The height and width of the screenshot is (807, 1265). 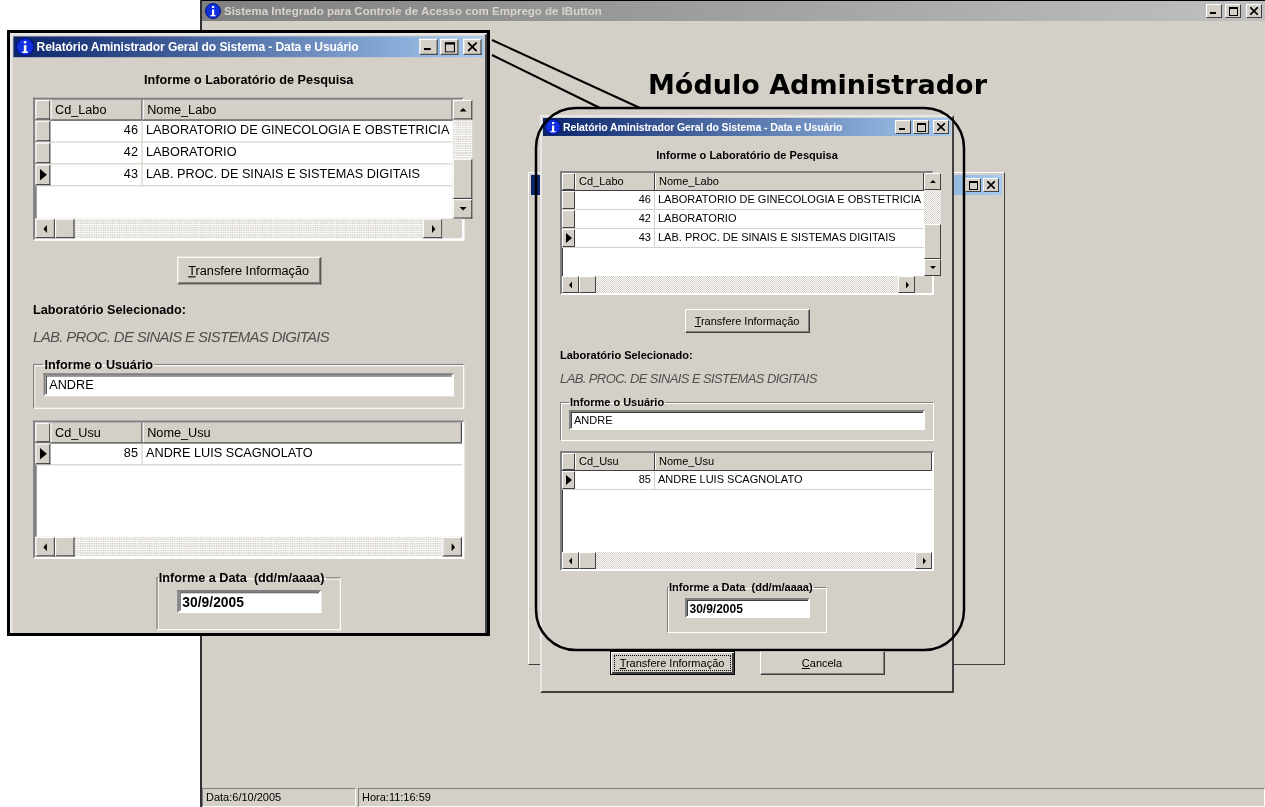 I want to click on section-heading: Informe o Laboratório de Pesquisa, so click(x=747, y=155).